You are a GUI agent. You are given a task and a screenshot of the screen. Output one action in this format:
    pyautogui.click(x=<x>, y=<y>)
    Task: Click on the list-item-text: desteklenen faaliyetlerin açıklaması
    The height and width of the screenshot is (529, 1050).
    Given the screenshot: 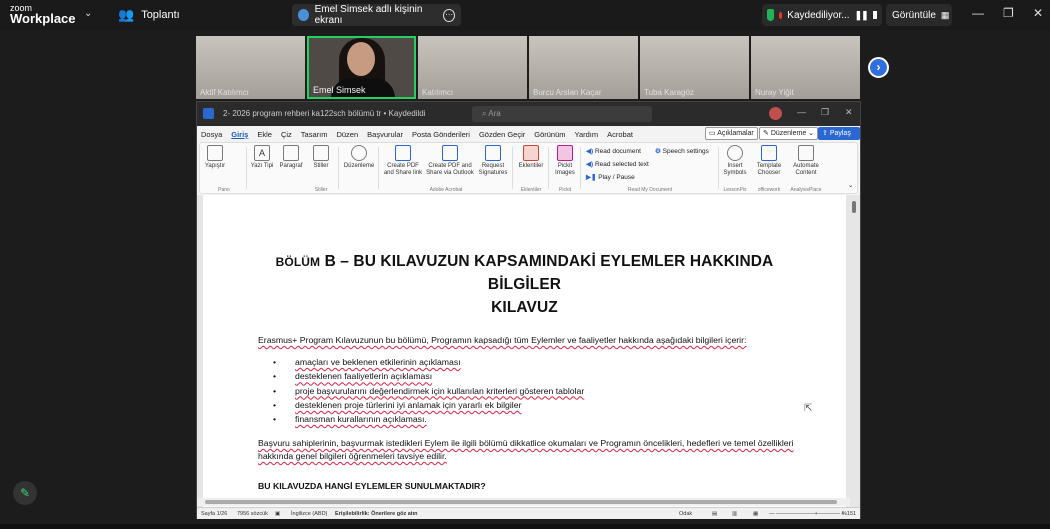 What is the action you would take?
    pyautogui.click(x=364, y=376)
    